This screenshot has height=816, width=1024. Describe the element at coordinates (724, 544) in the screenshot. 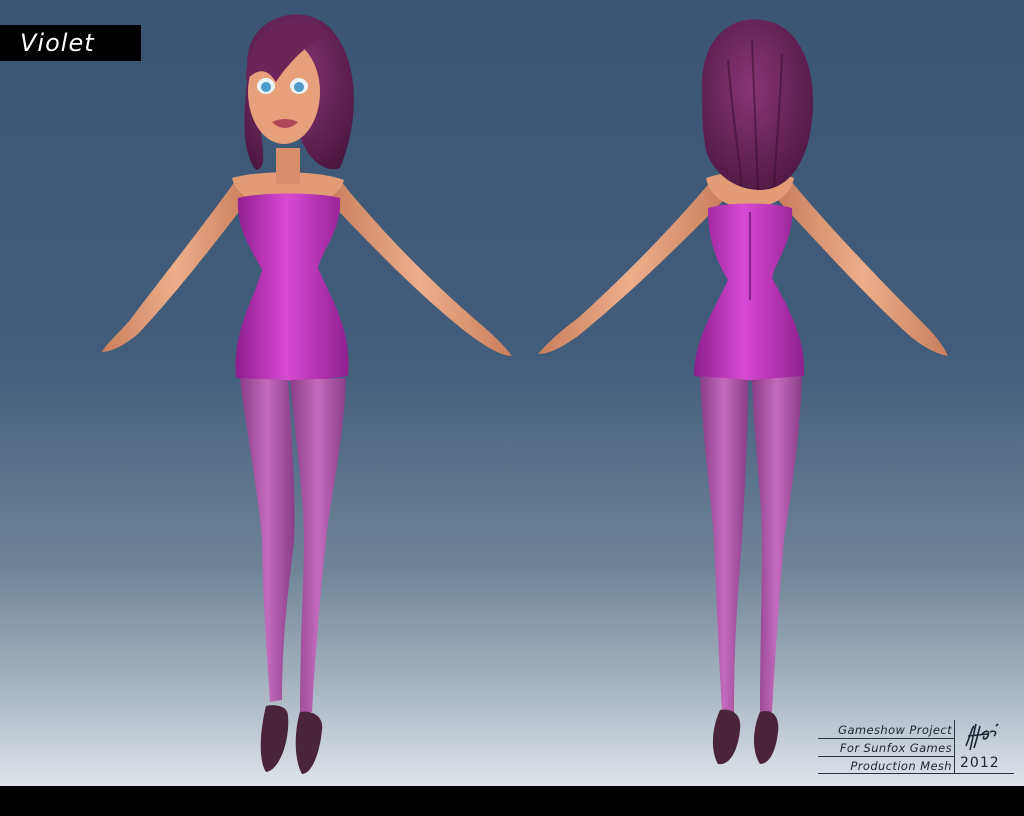

I see `back-left-leg` at that location.